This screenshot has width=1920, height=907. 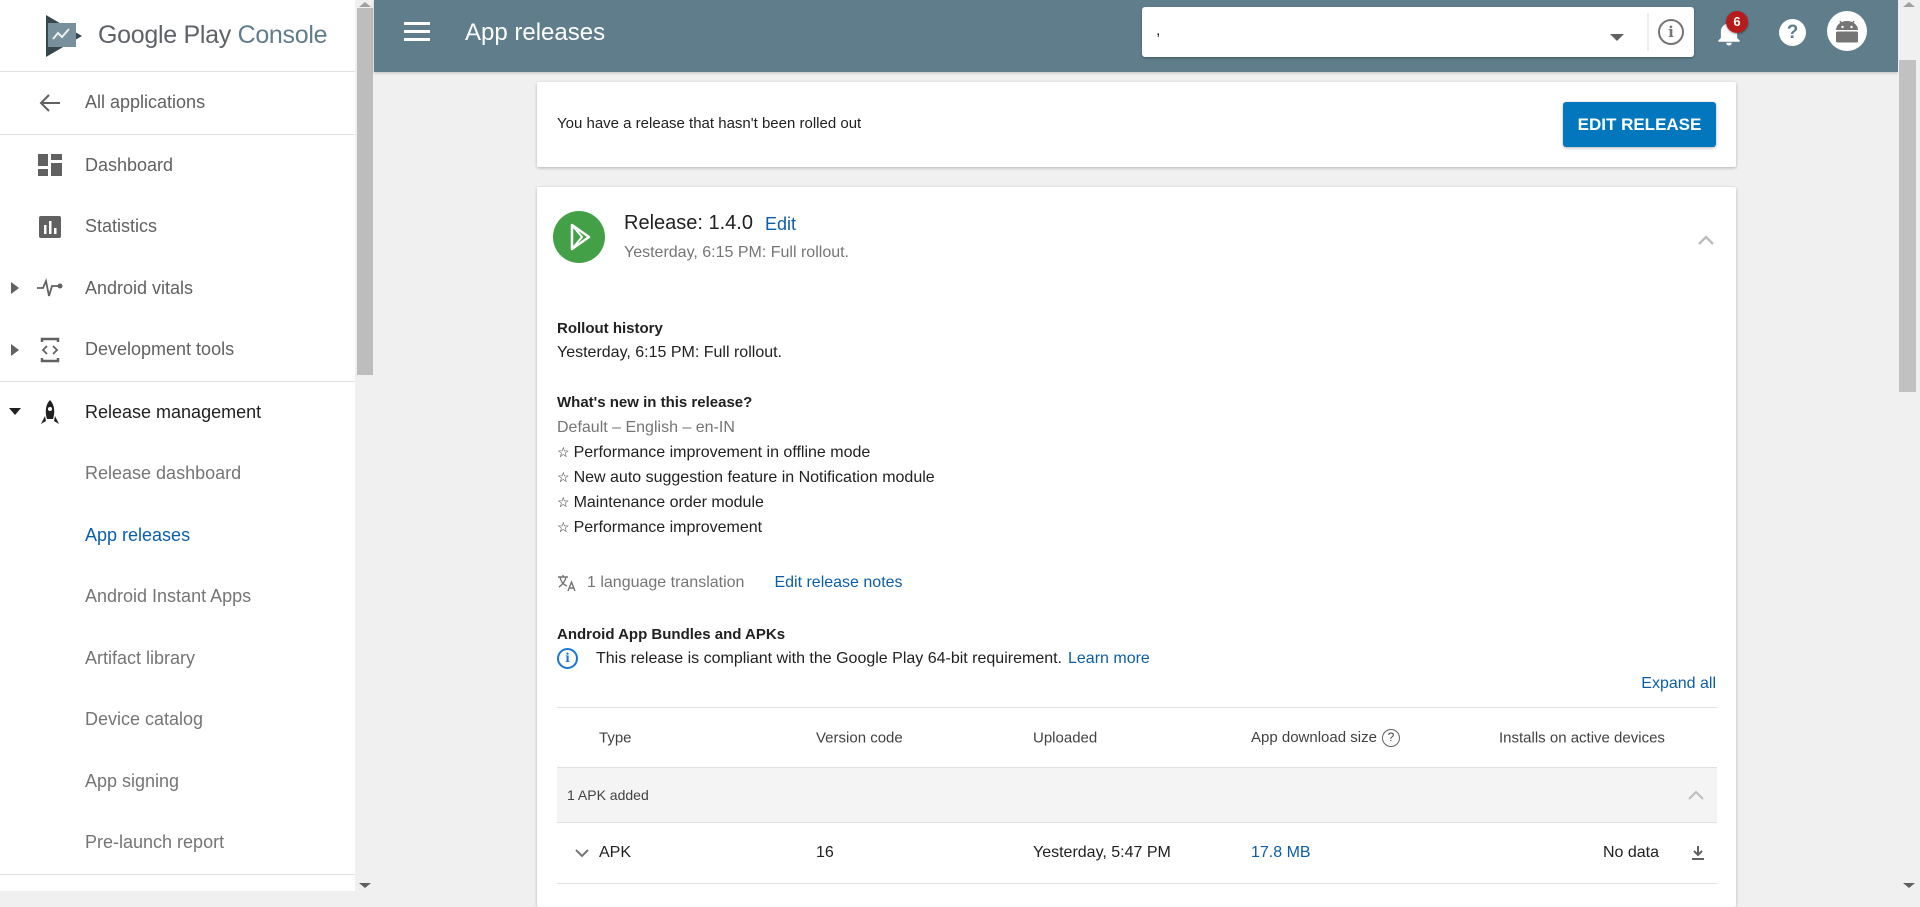 What do you see at coordinates (1678, 684) in the screenshot?
I see `expand-all-link: Expand all` at bounding box center [1678, 684].